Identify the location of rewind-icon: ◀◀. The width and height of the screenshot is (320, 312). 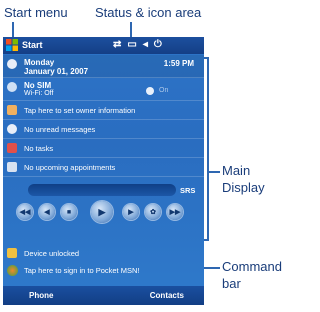
(25, 212).